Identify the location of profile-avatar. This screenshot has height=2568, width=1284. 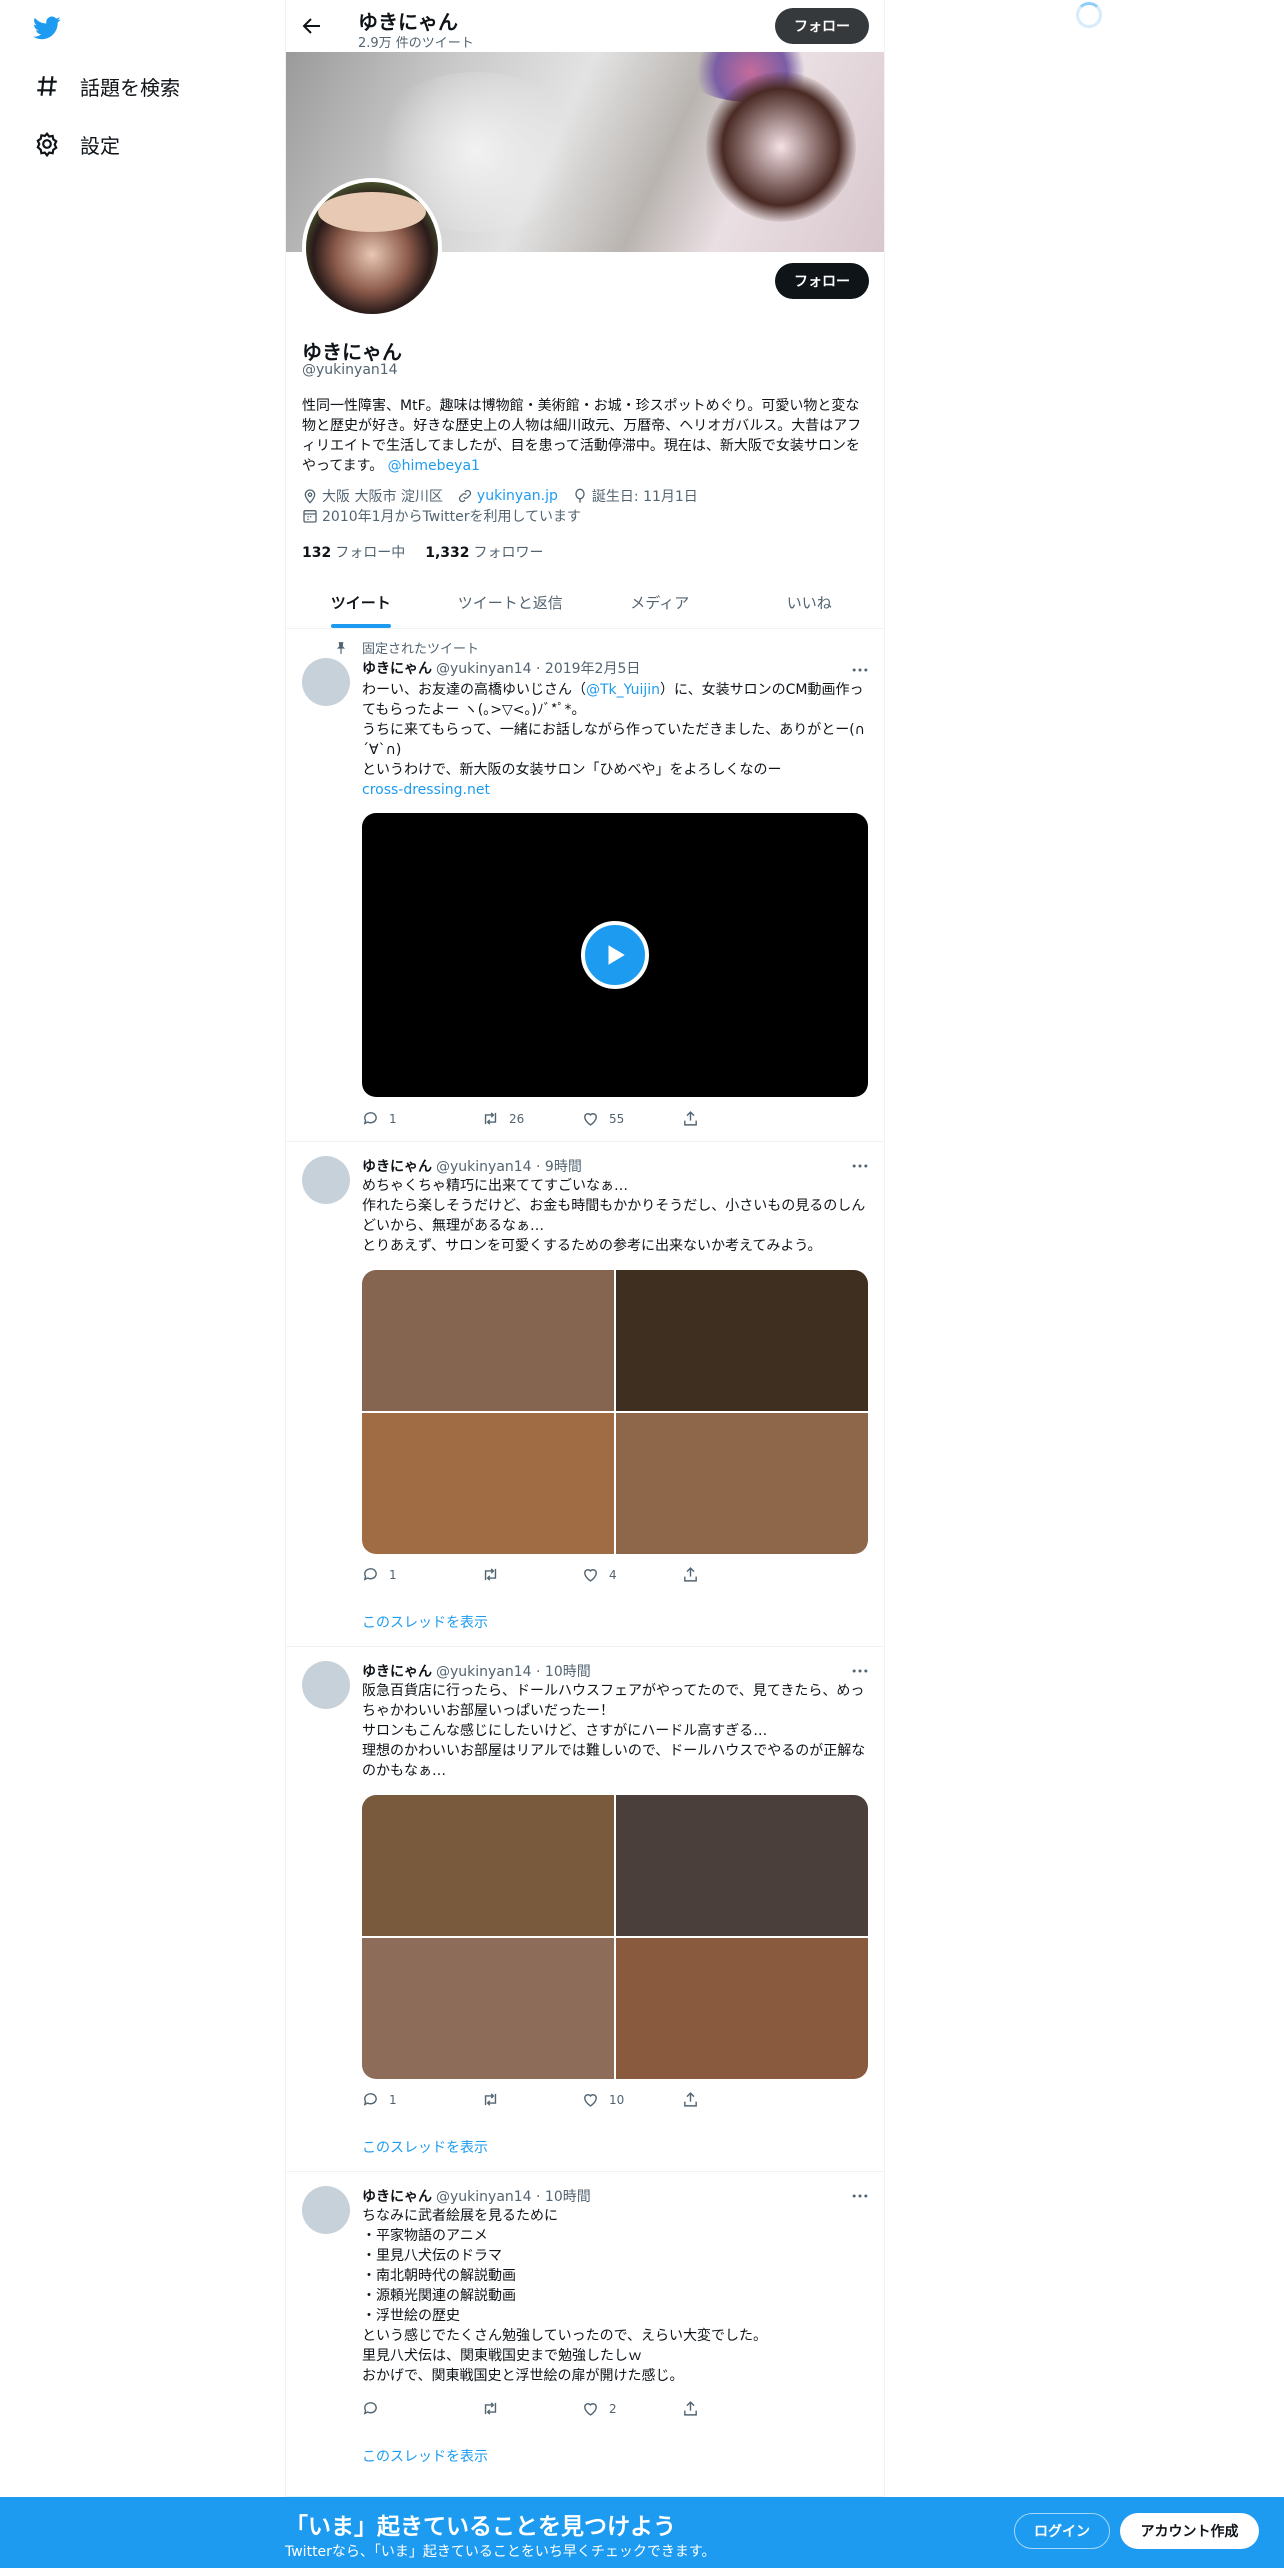
(372, 248).